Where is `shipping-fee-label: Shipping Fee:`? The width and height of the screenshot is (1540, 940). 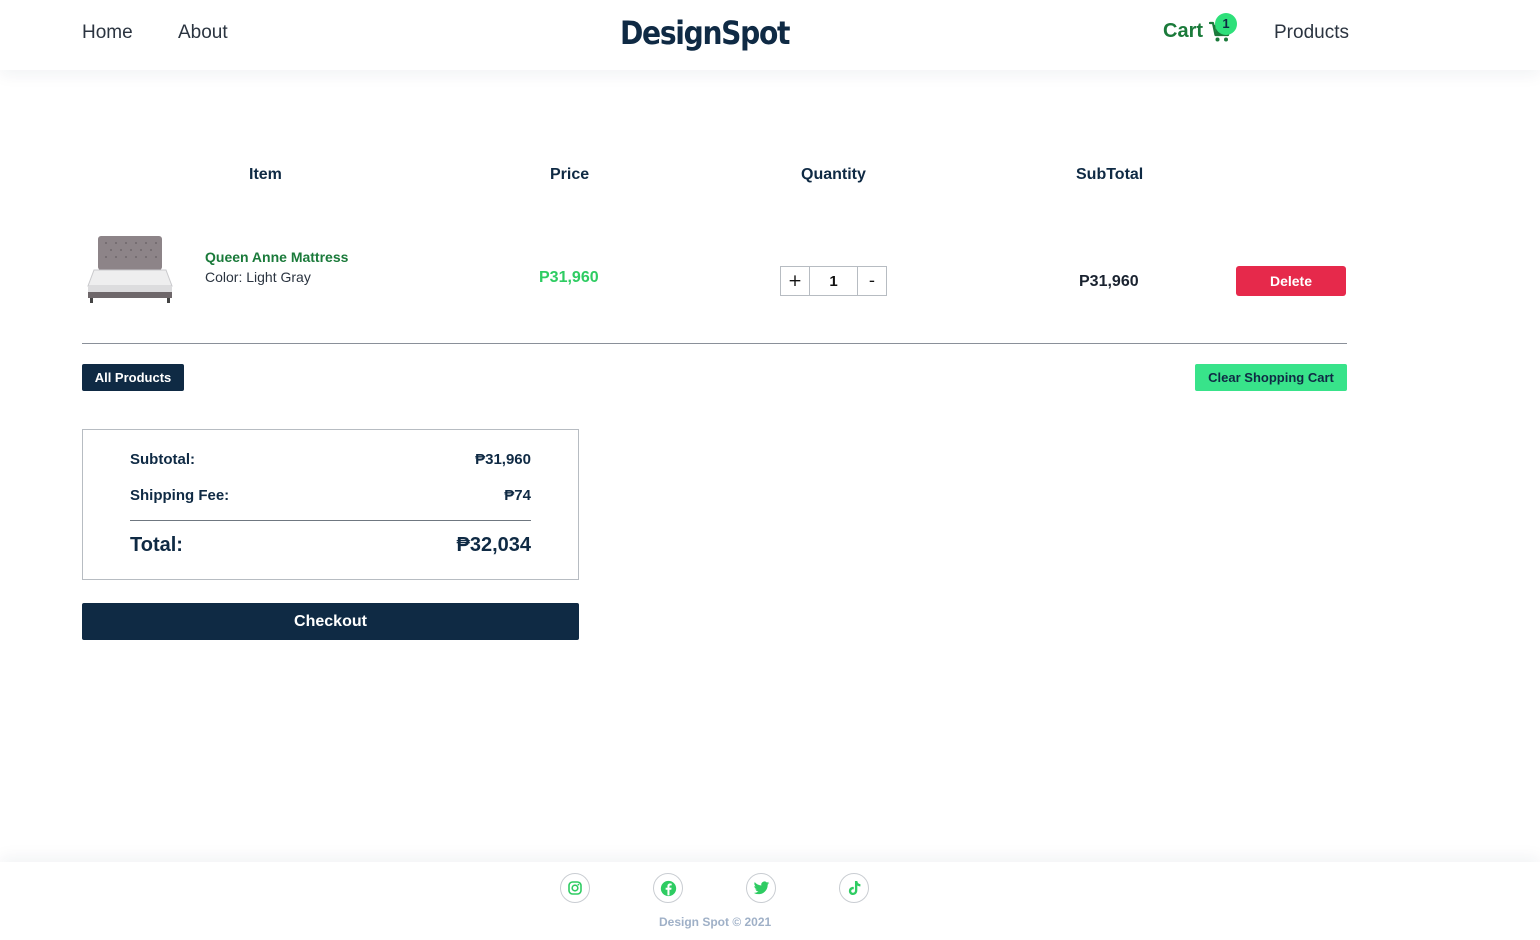
shipping-fee-label: Shipping Fee: is located at coordinates (180, 495).